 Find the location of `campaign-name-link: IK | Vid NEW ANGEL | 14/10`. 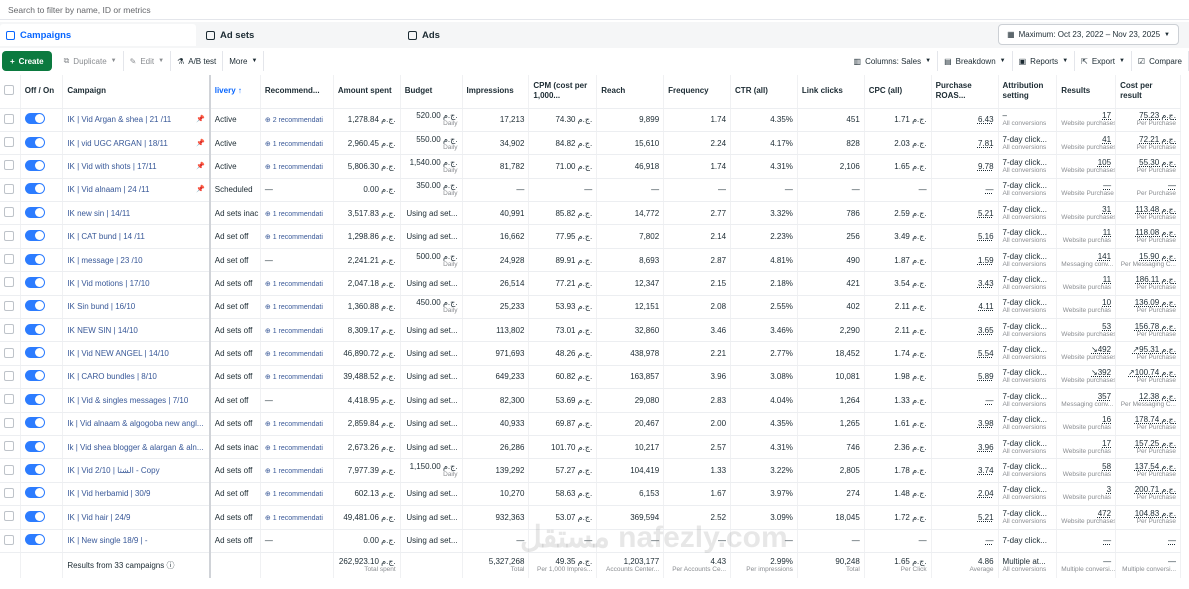

campaign-name-link: IK | Vid NEW ANGEL | 14/10 is located at coordinates (136, 353).